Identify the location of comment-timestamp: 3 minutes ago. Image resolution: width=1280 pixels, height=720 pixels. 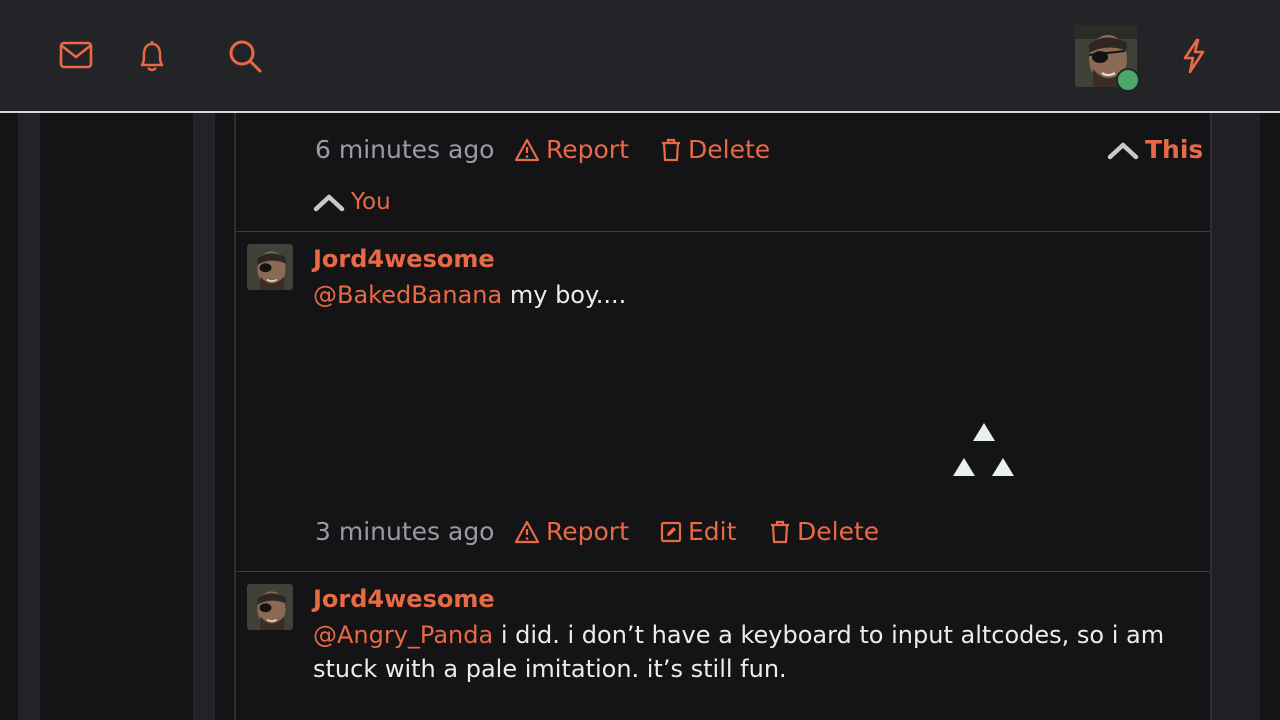
(405, 531).